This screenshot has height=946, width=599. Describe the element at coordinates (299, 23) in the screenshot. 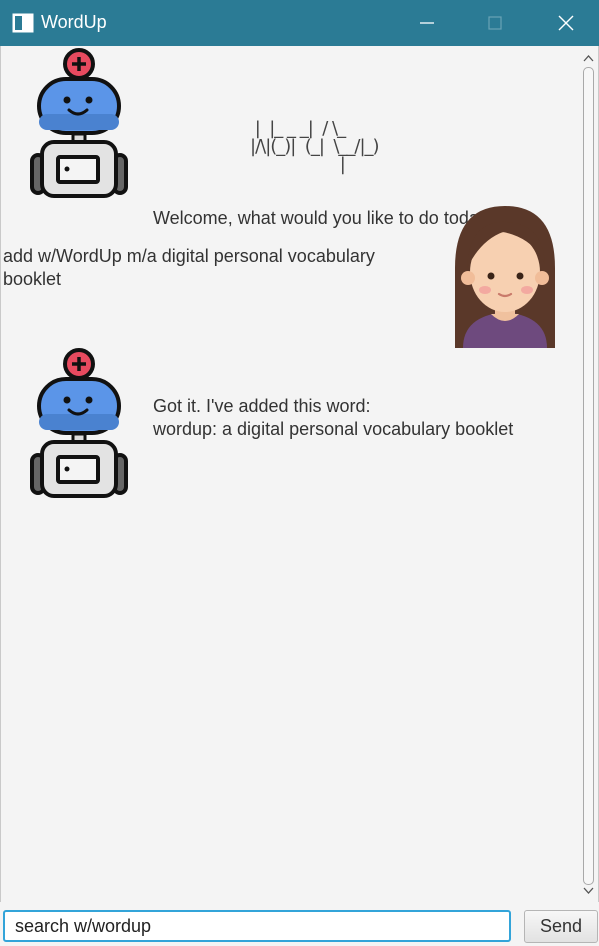

I see `title-bar: WordUp` at that location.